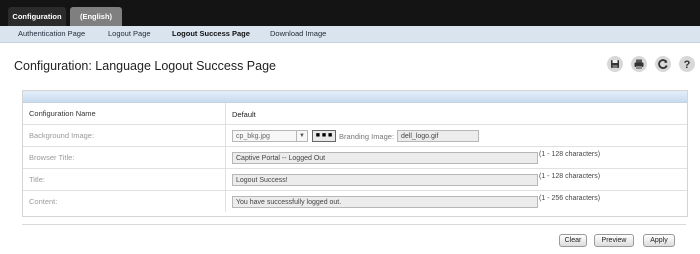  I want to click on subnav-logout-page: Logout Page, so click(129, 34).